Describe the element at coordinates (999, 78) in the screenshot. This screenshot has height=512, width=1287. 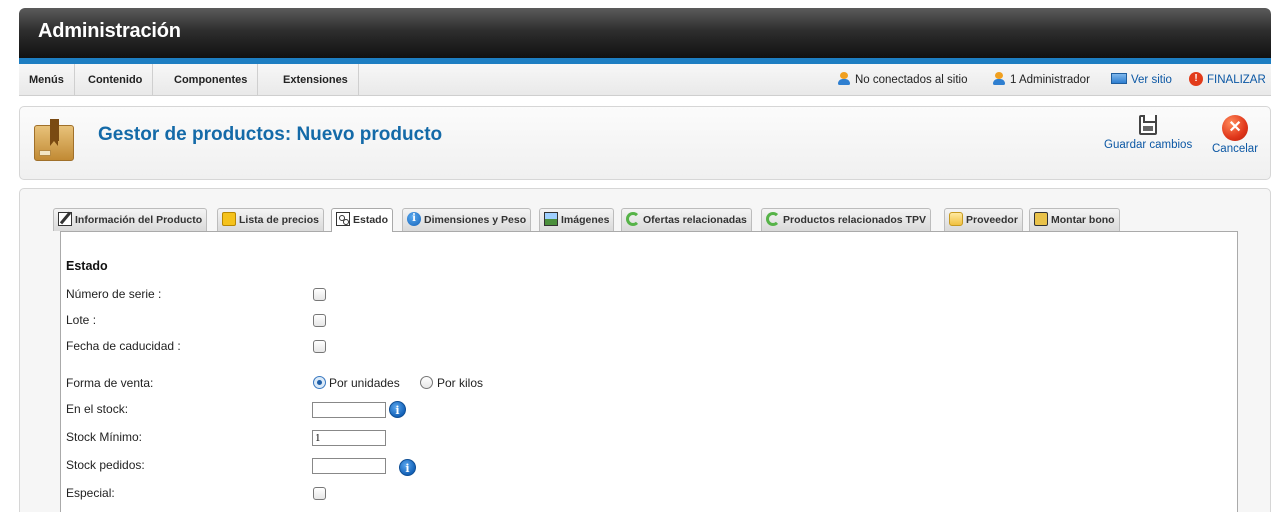
I see `admin-user-icon` at that location.